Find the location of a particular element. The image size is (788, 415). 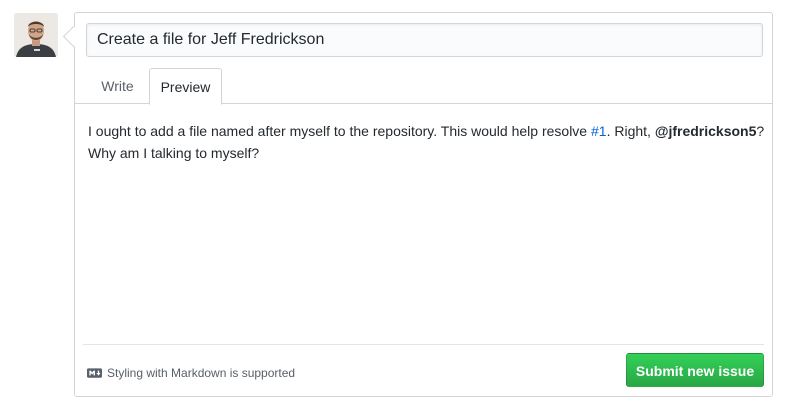

preview-text: ? is located at coordinates (760, 131).